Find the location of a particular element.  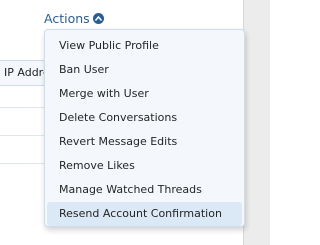

menu-item-merge-with-user: Merge with User is located at coordinates (144, 94).